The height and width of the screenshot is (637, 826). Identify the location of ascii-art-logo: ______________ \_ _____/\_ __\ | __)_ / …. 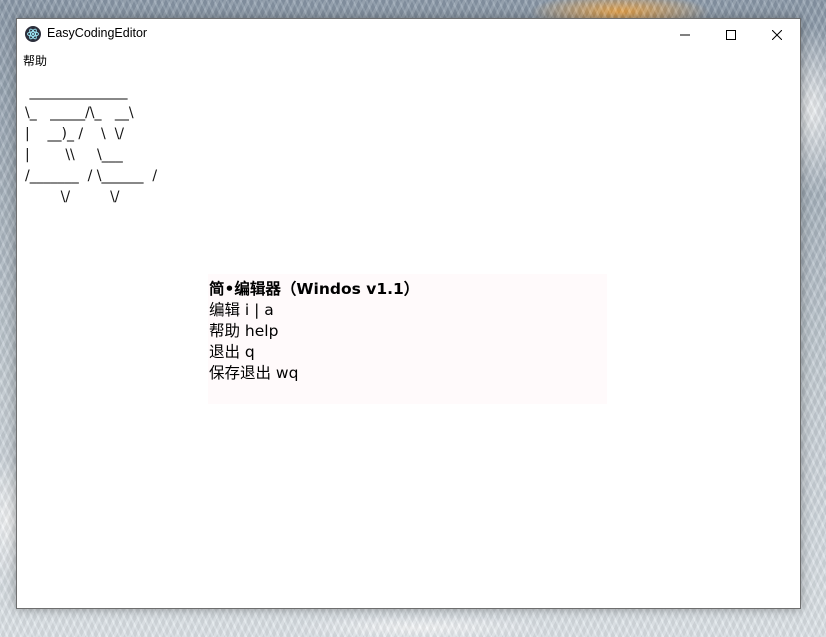
(91, 144).